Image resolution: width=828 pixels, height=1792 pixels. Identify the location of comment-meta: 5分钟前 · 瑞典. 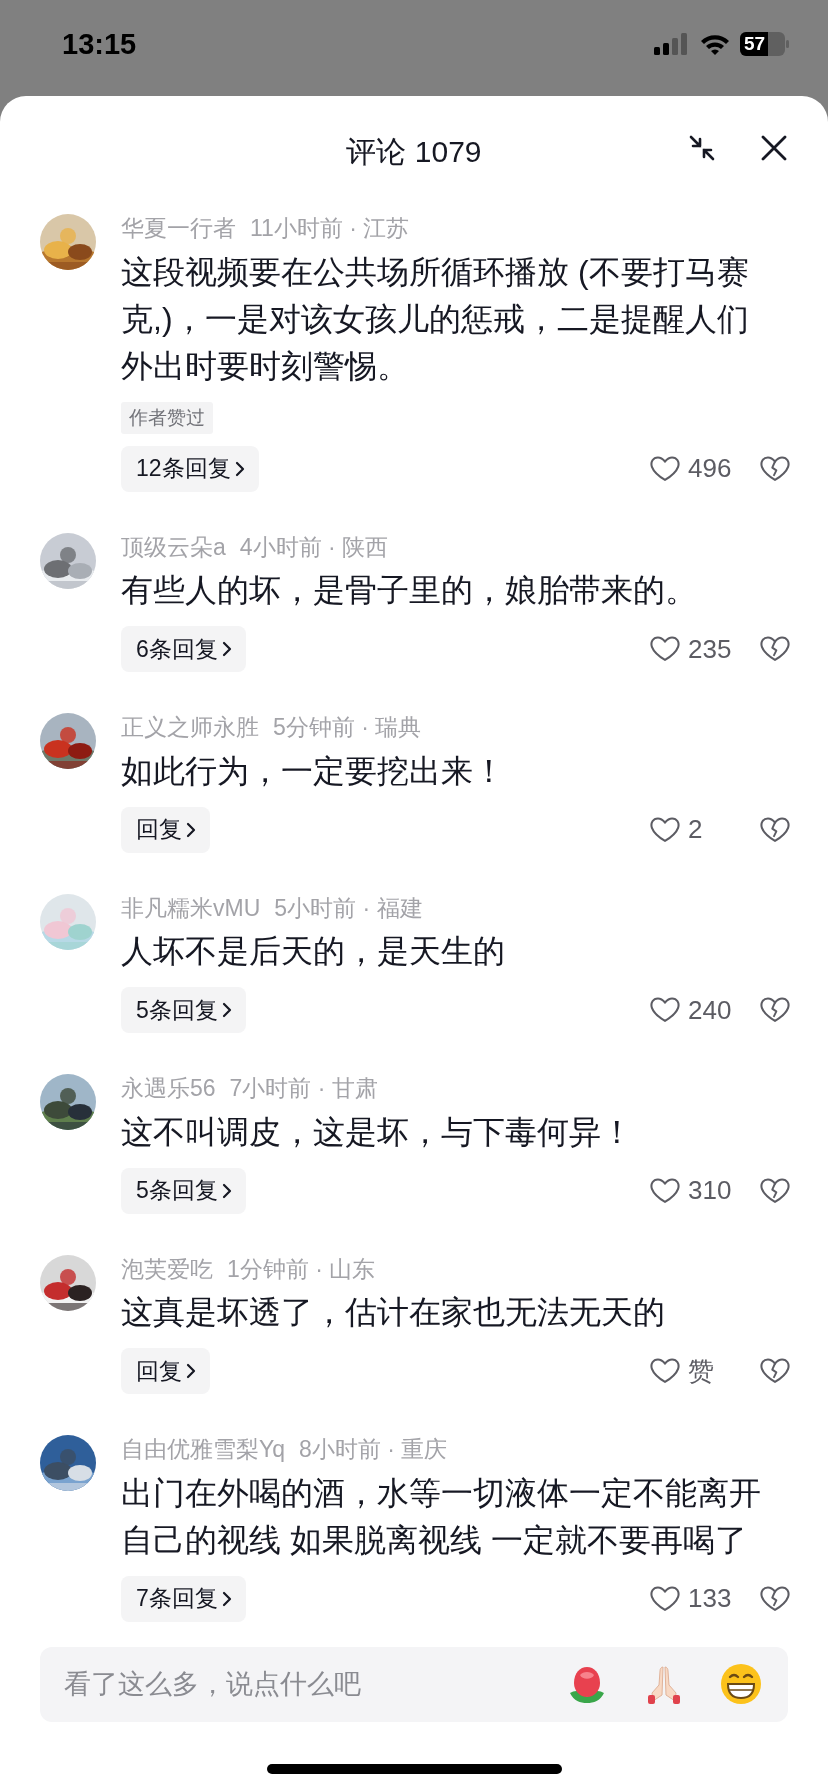
(347, 727).